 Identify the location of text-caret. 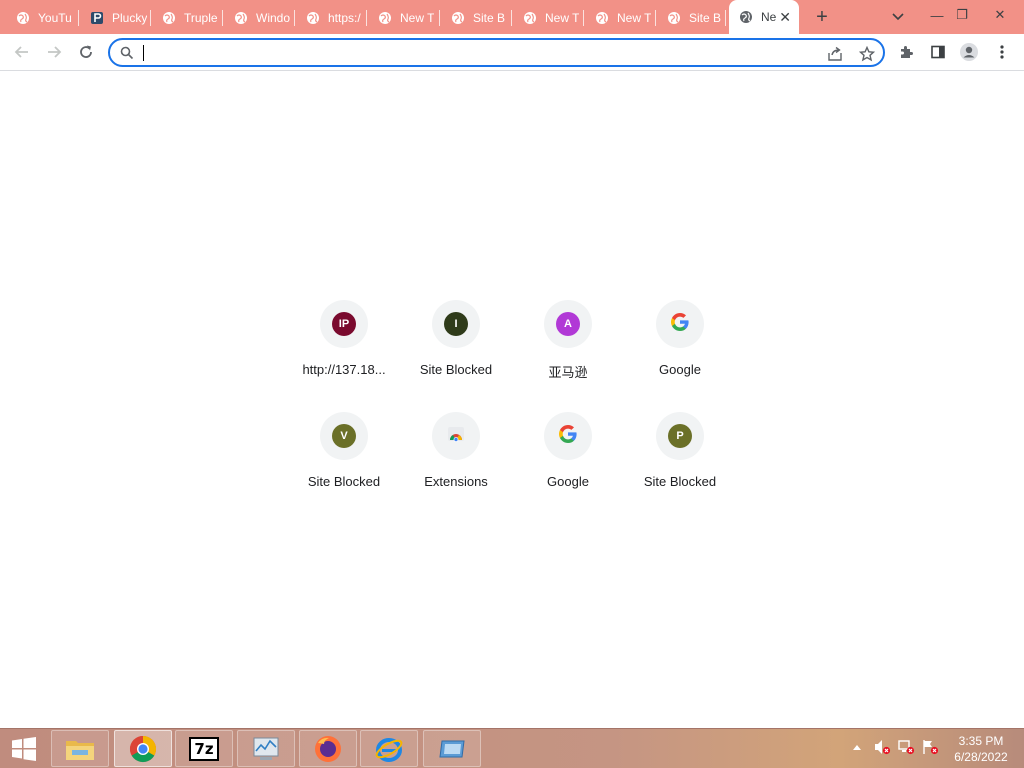
(143, 53).